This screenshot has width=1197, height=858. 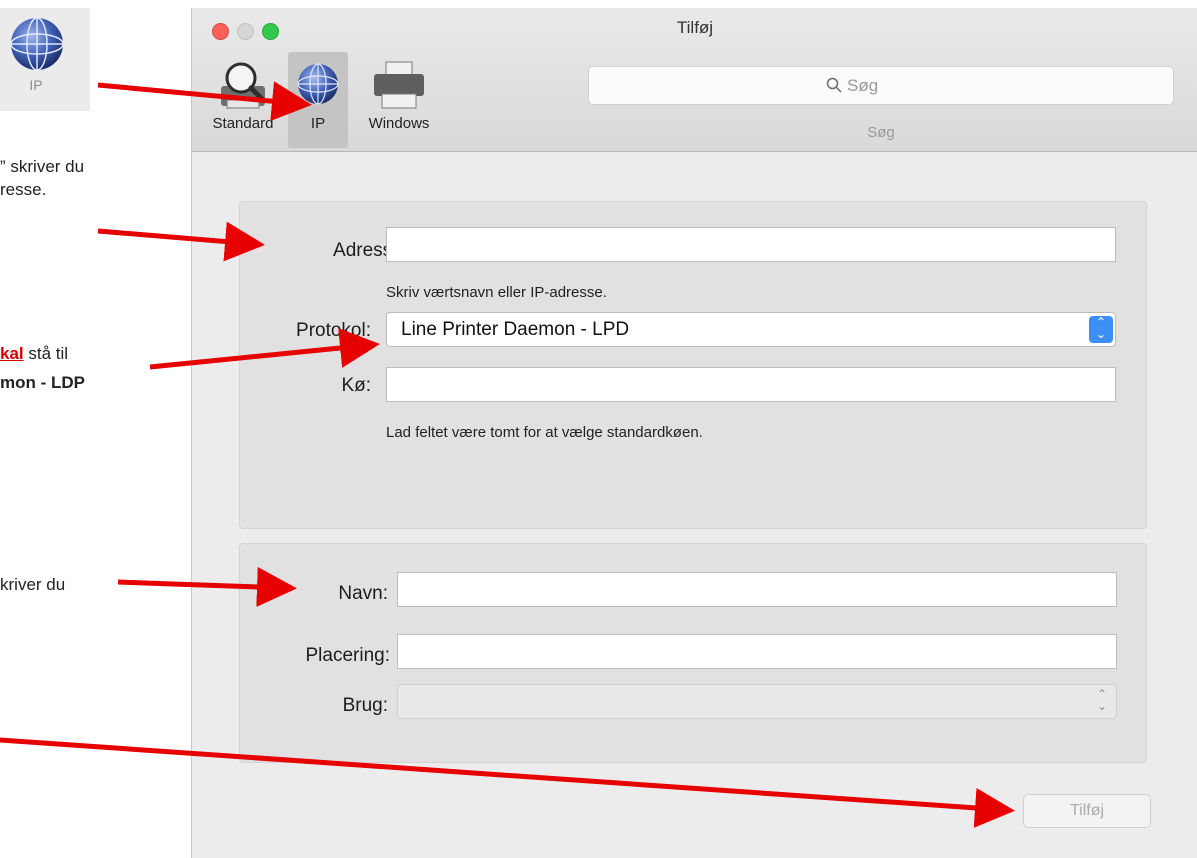 What do you see at coordinates (356, 385) in the screenshot?
I see `queue-label: Kø:` at bounding box center [356, 385].